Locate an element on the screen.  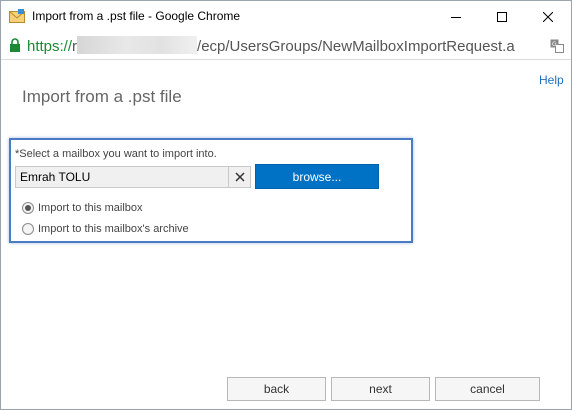
mailbox-field: Emrah TOLU is located at coordinates (122, 177).